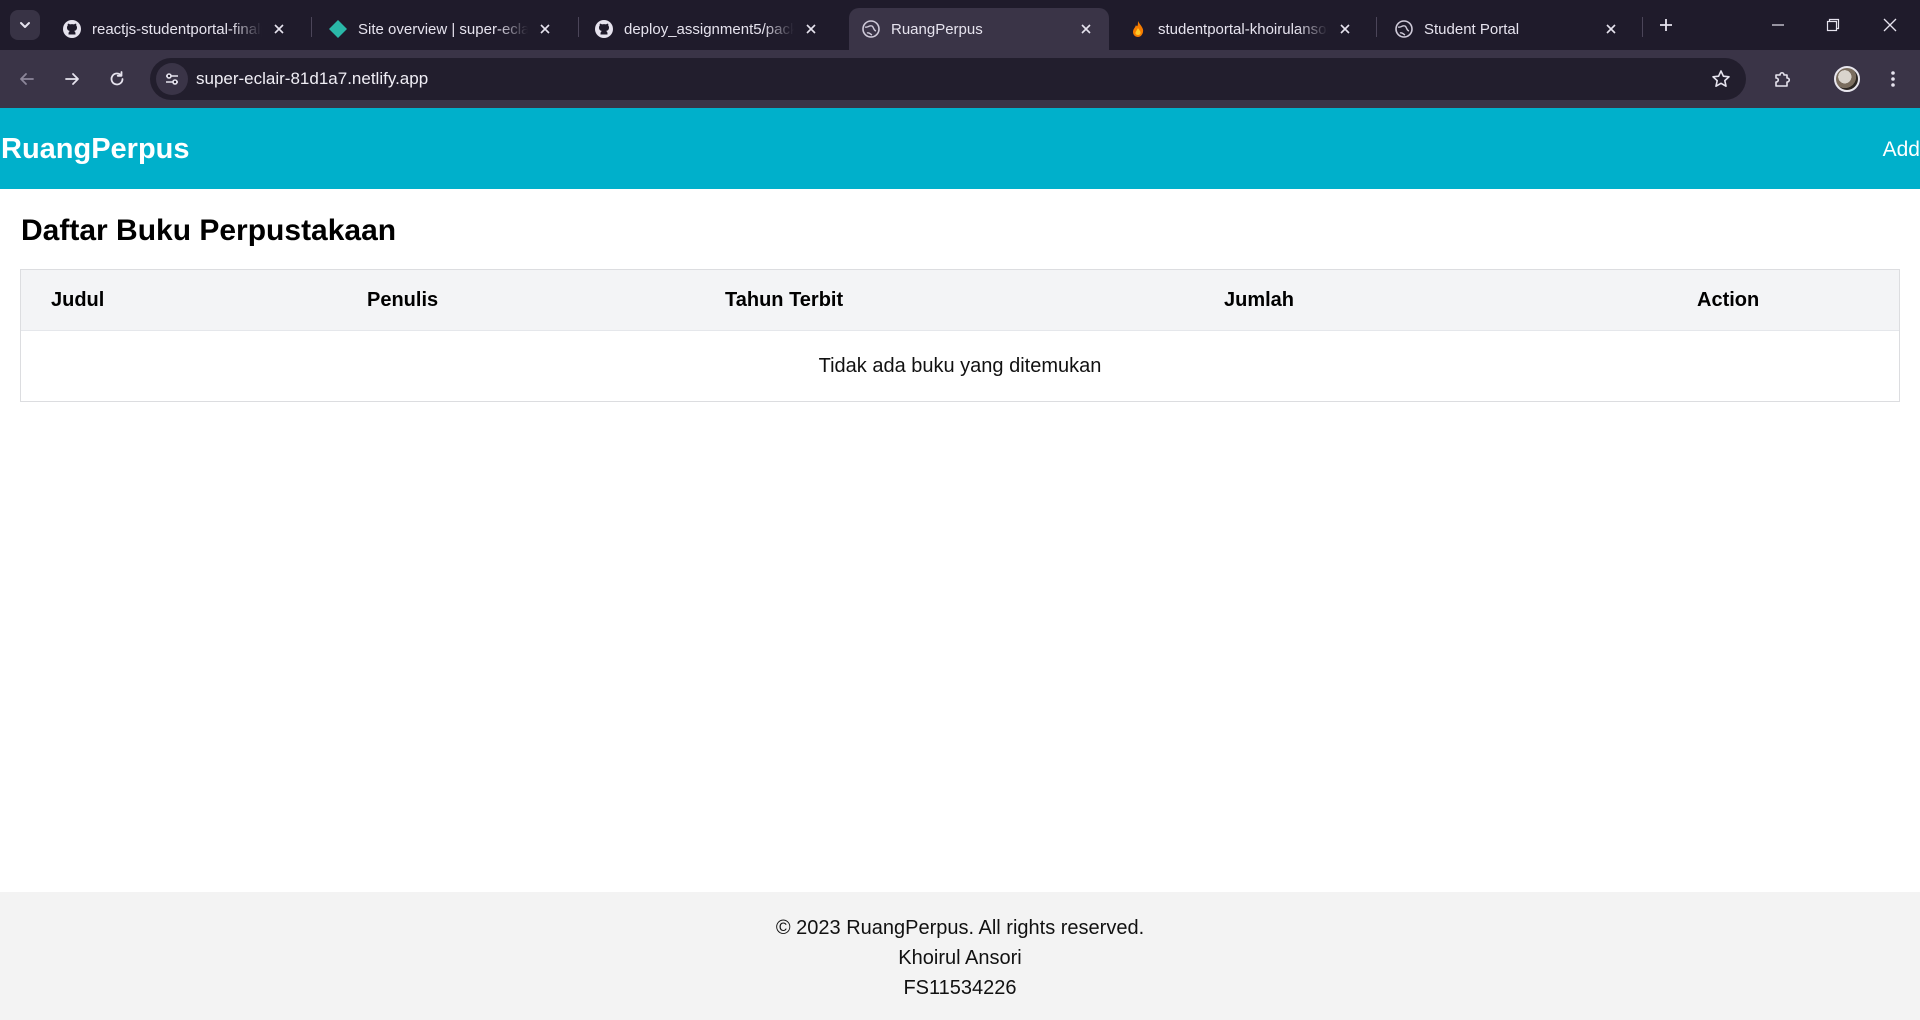 Image resolution: width=1920 pixels, height=1020 pixels. I want to click on netlify-icon, so click(338, 29).